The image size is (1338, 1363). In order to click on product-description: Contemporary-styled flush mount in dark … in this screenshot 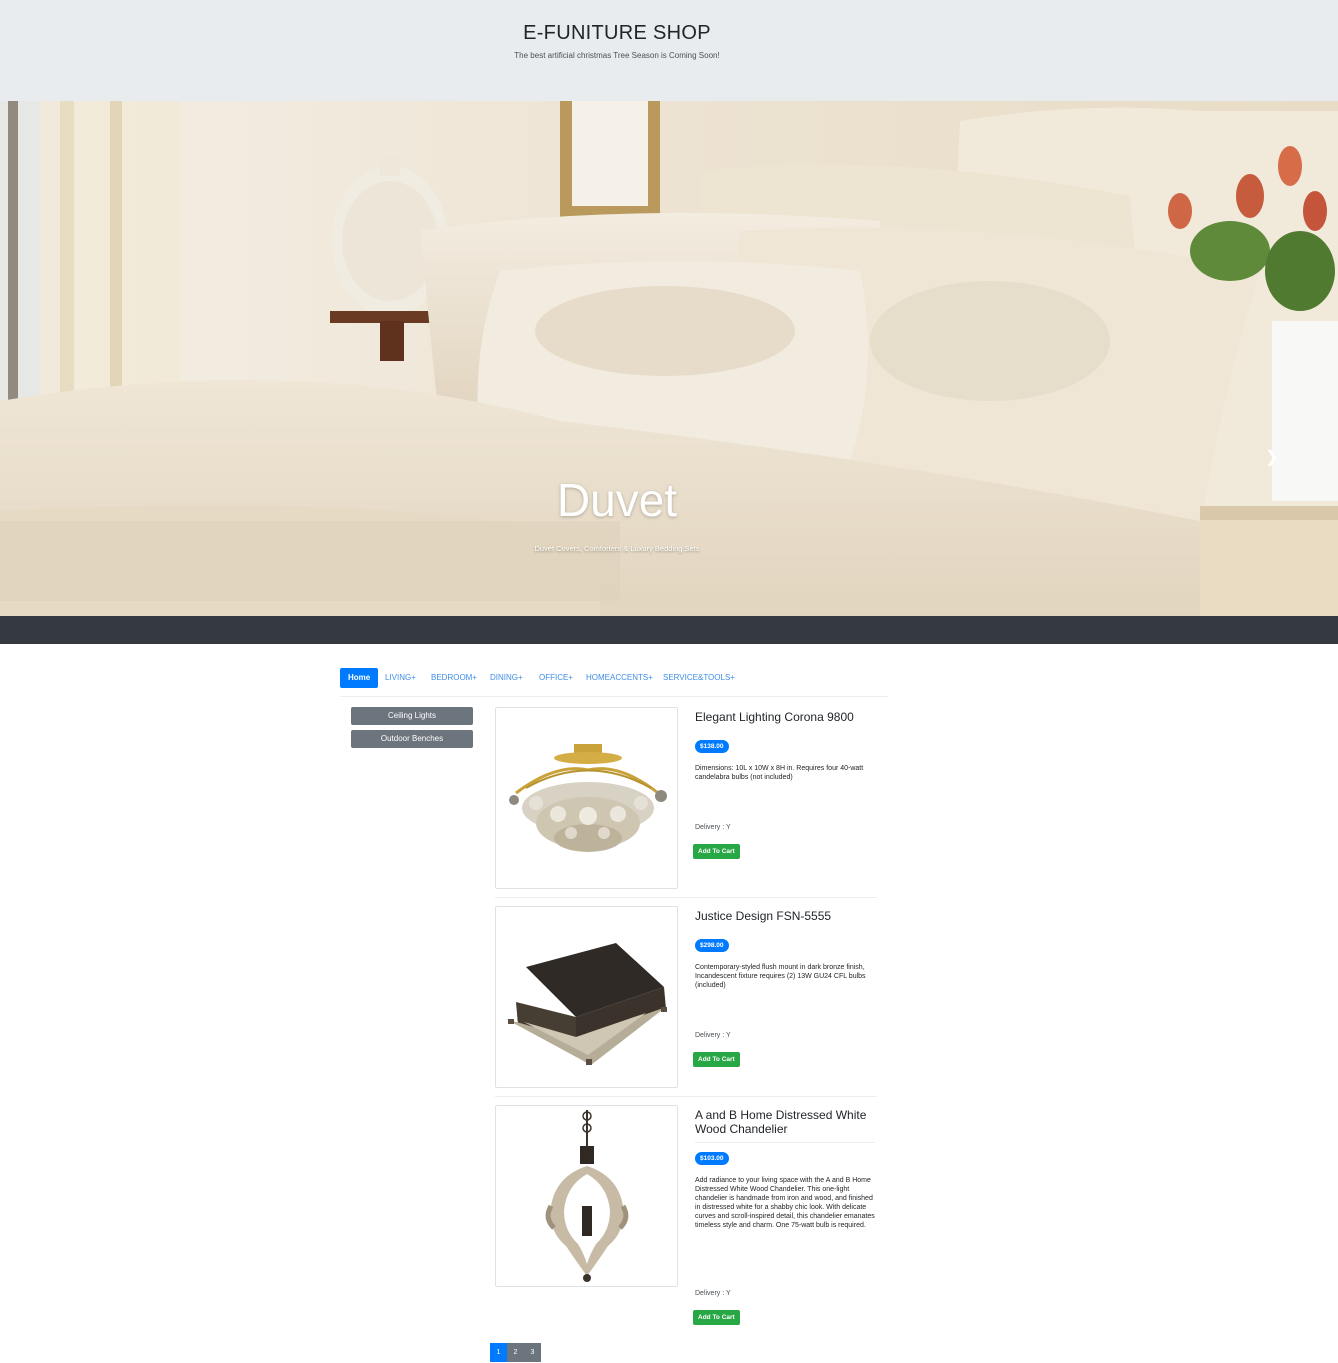, I will do `click(780, 976)`.